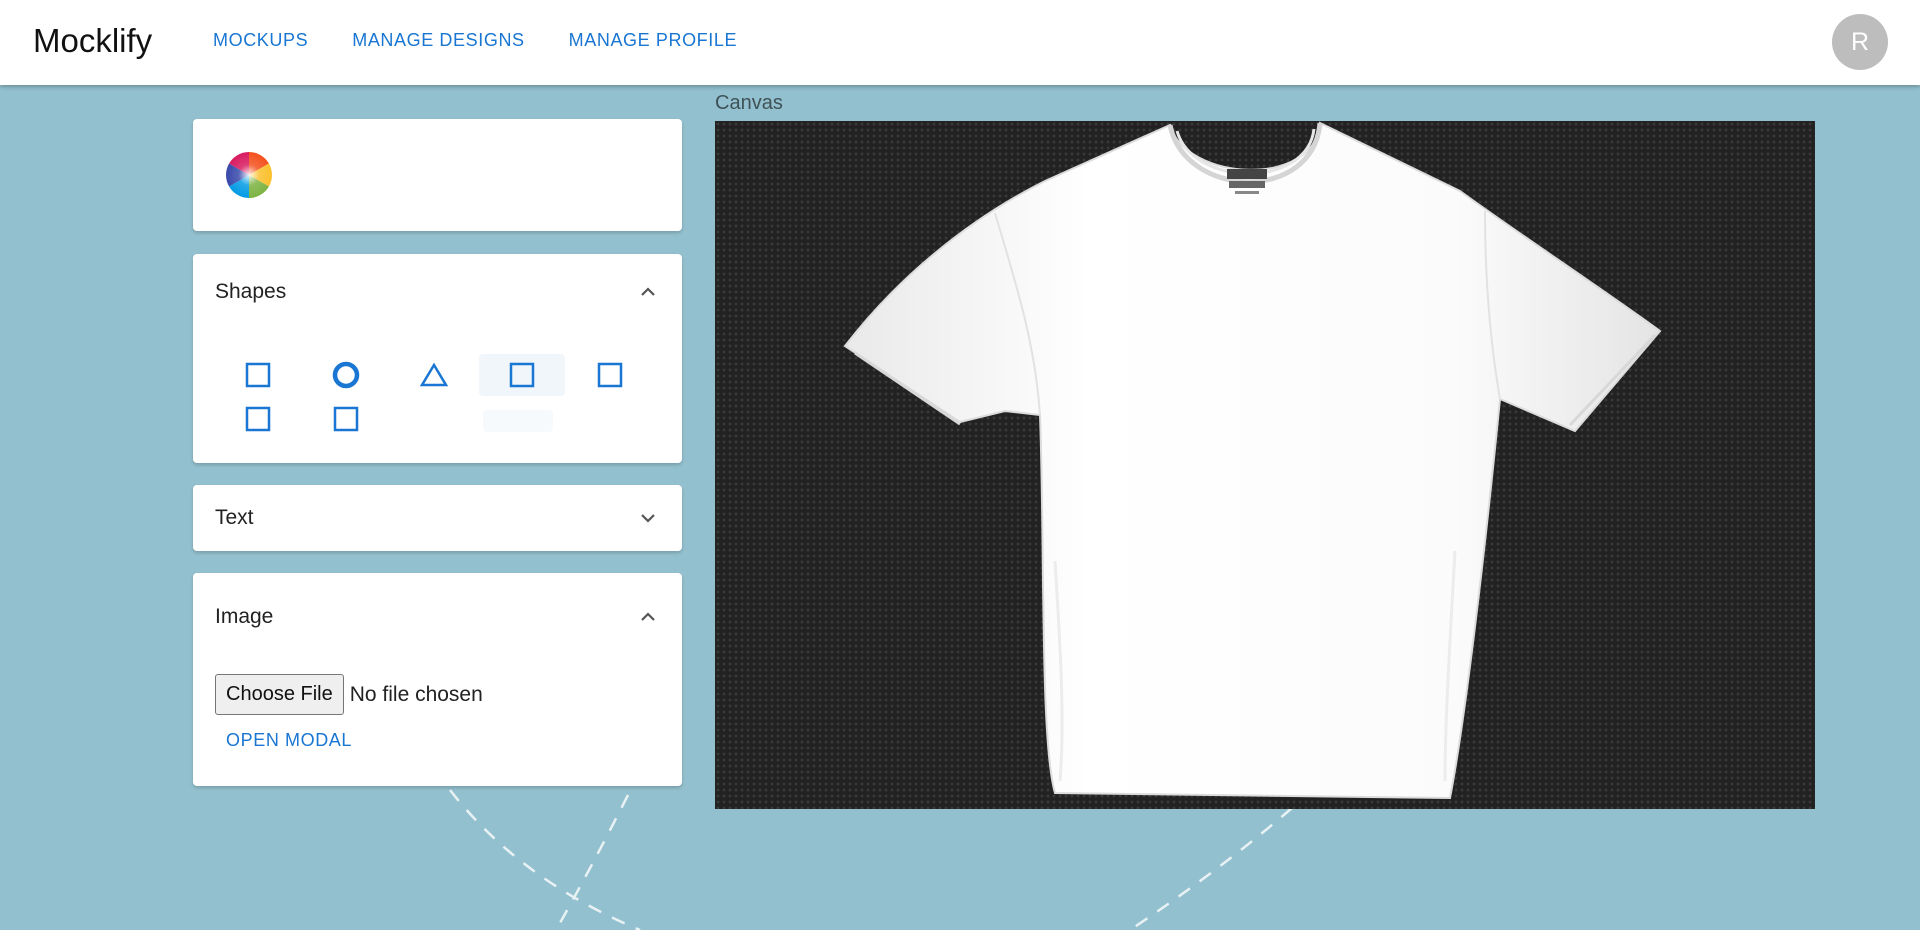  I want to click on main-nav: MOCKUPS MANAGE DESIGNS MANAGE PROFILE, so click(475, 40).